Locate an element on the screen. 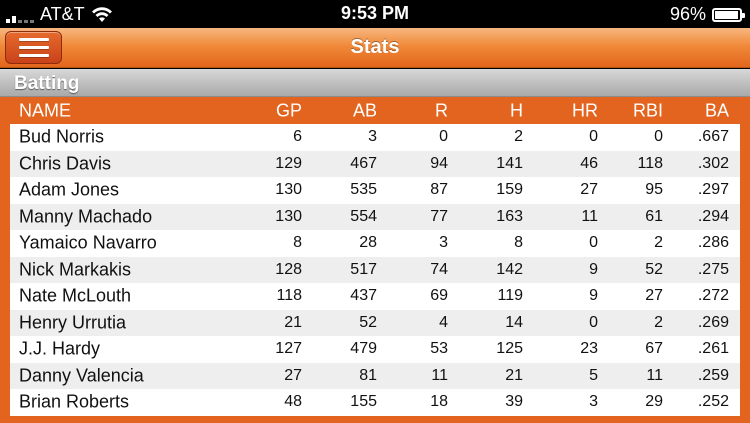 This screenshot has width=750, height=423. column-header-h: H is located at coordinates (516, 110).